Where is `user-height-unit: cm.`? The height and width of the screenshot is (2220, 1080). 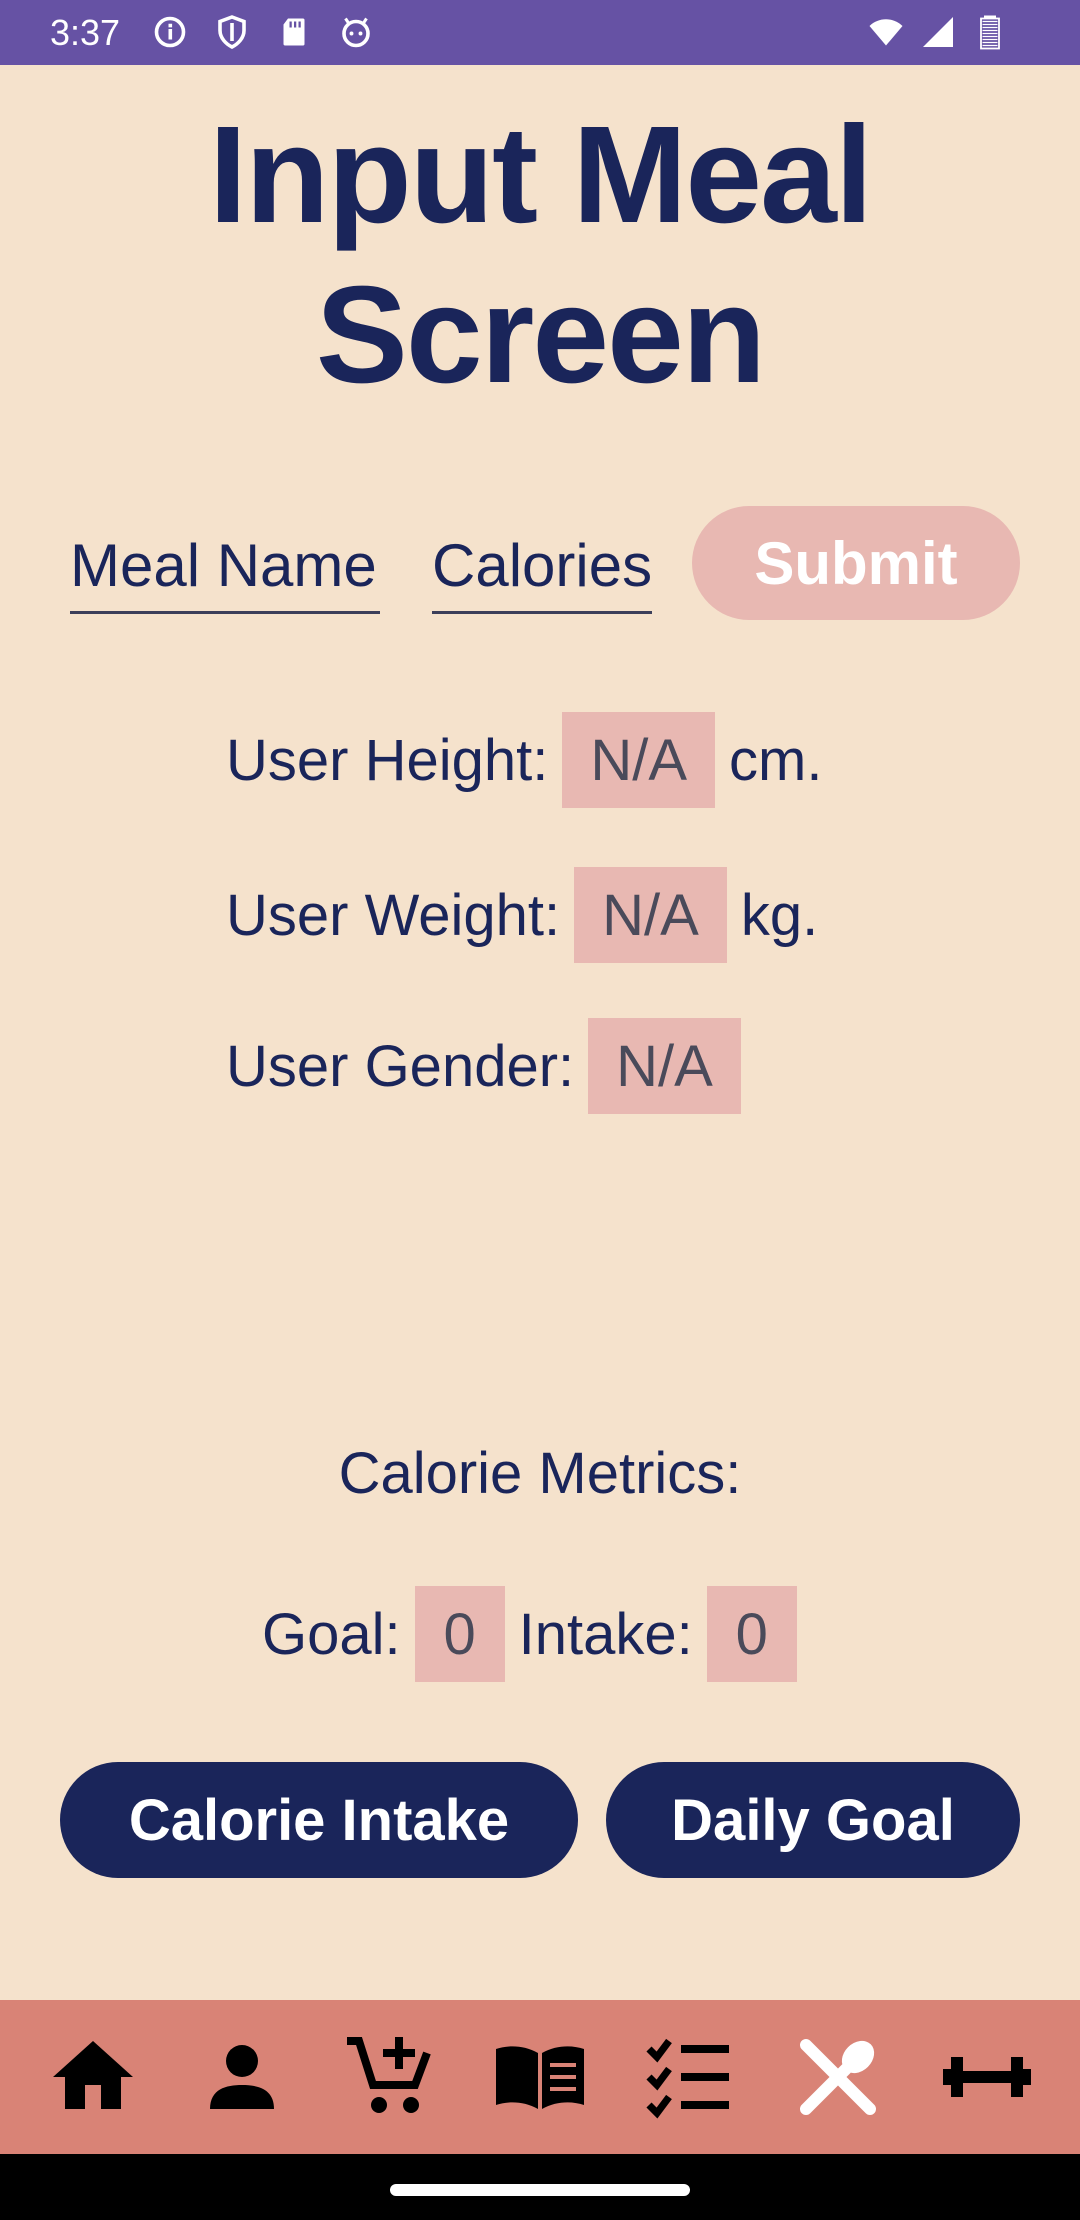 user-height-unit: cm. is located at coordinates (776, 760).